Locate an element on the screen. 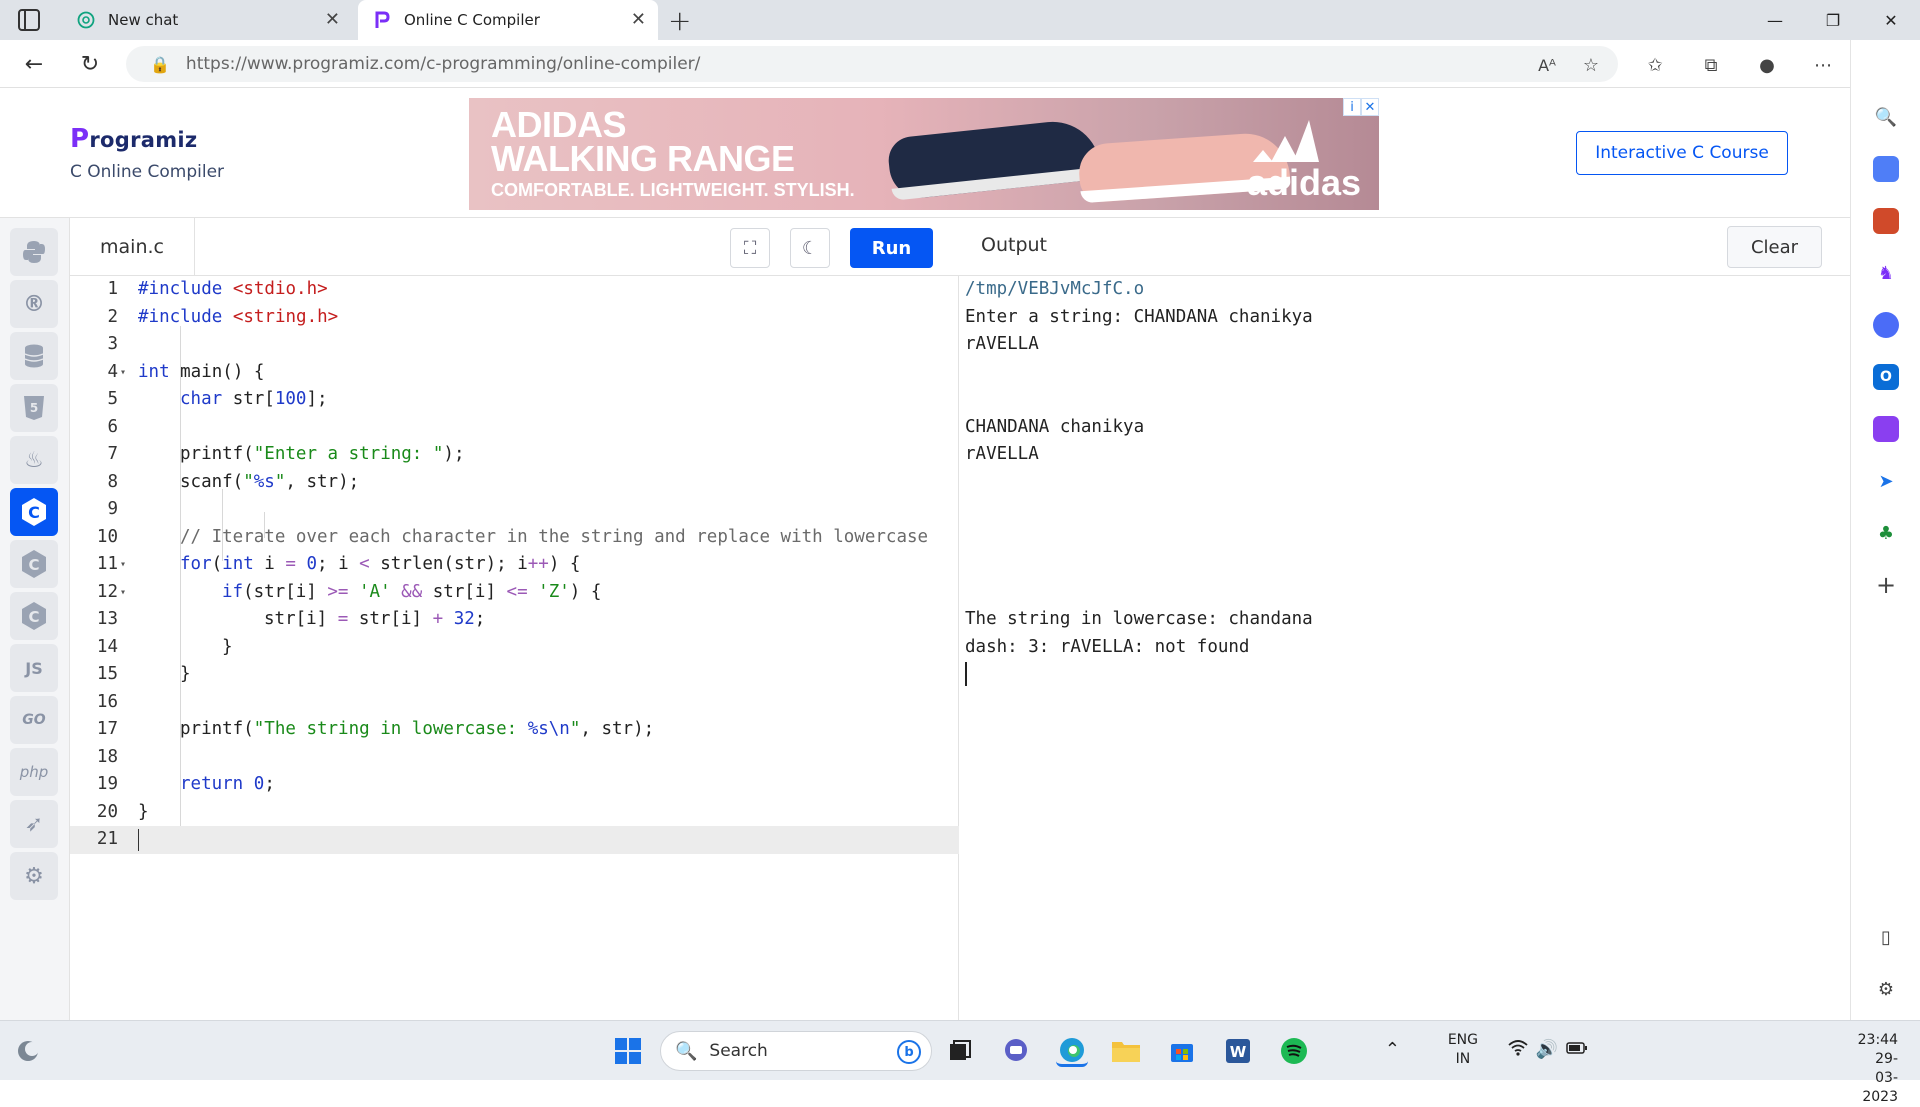 This screenshot has width=1920, height=1107. microsoft365-icon is located at coordinates (1886, 325).